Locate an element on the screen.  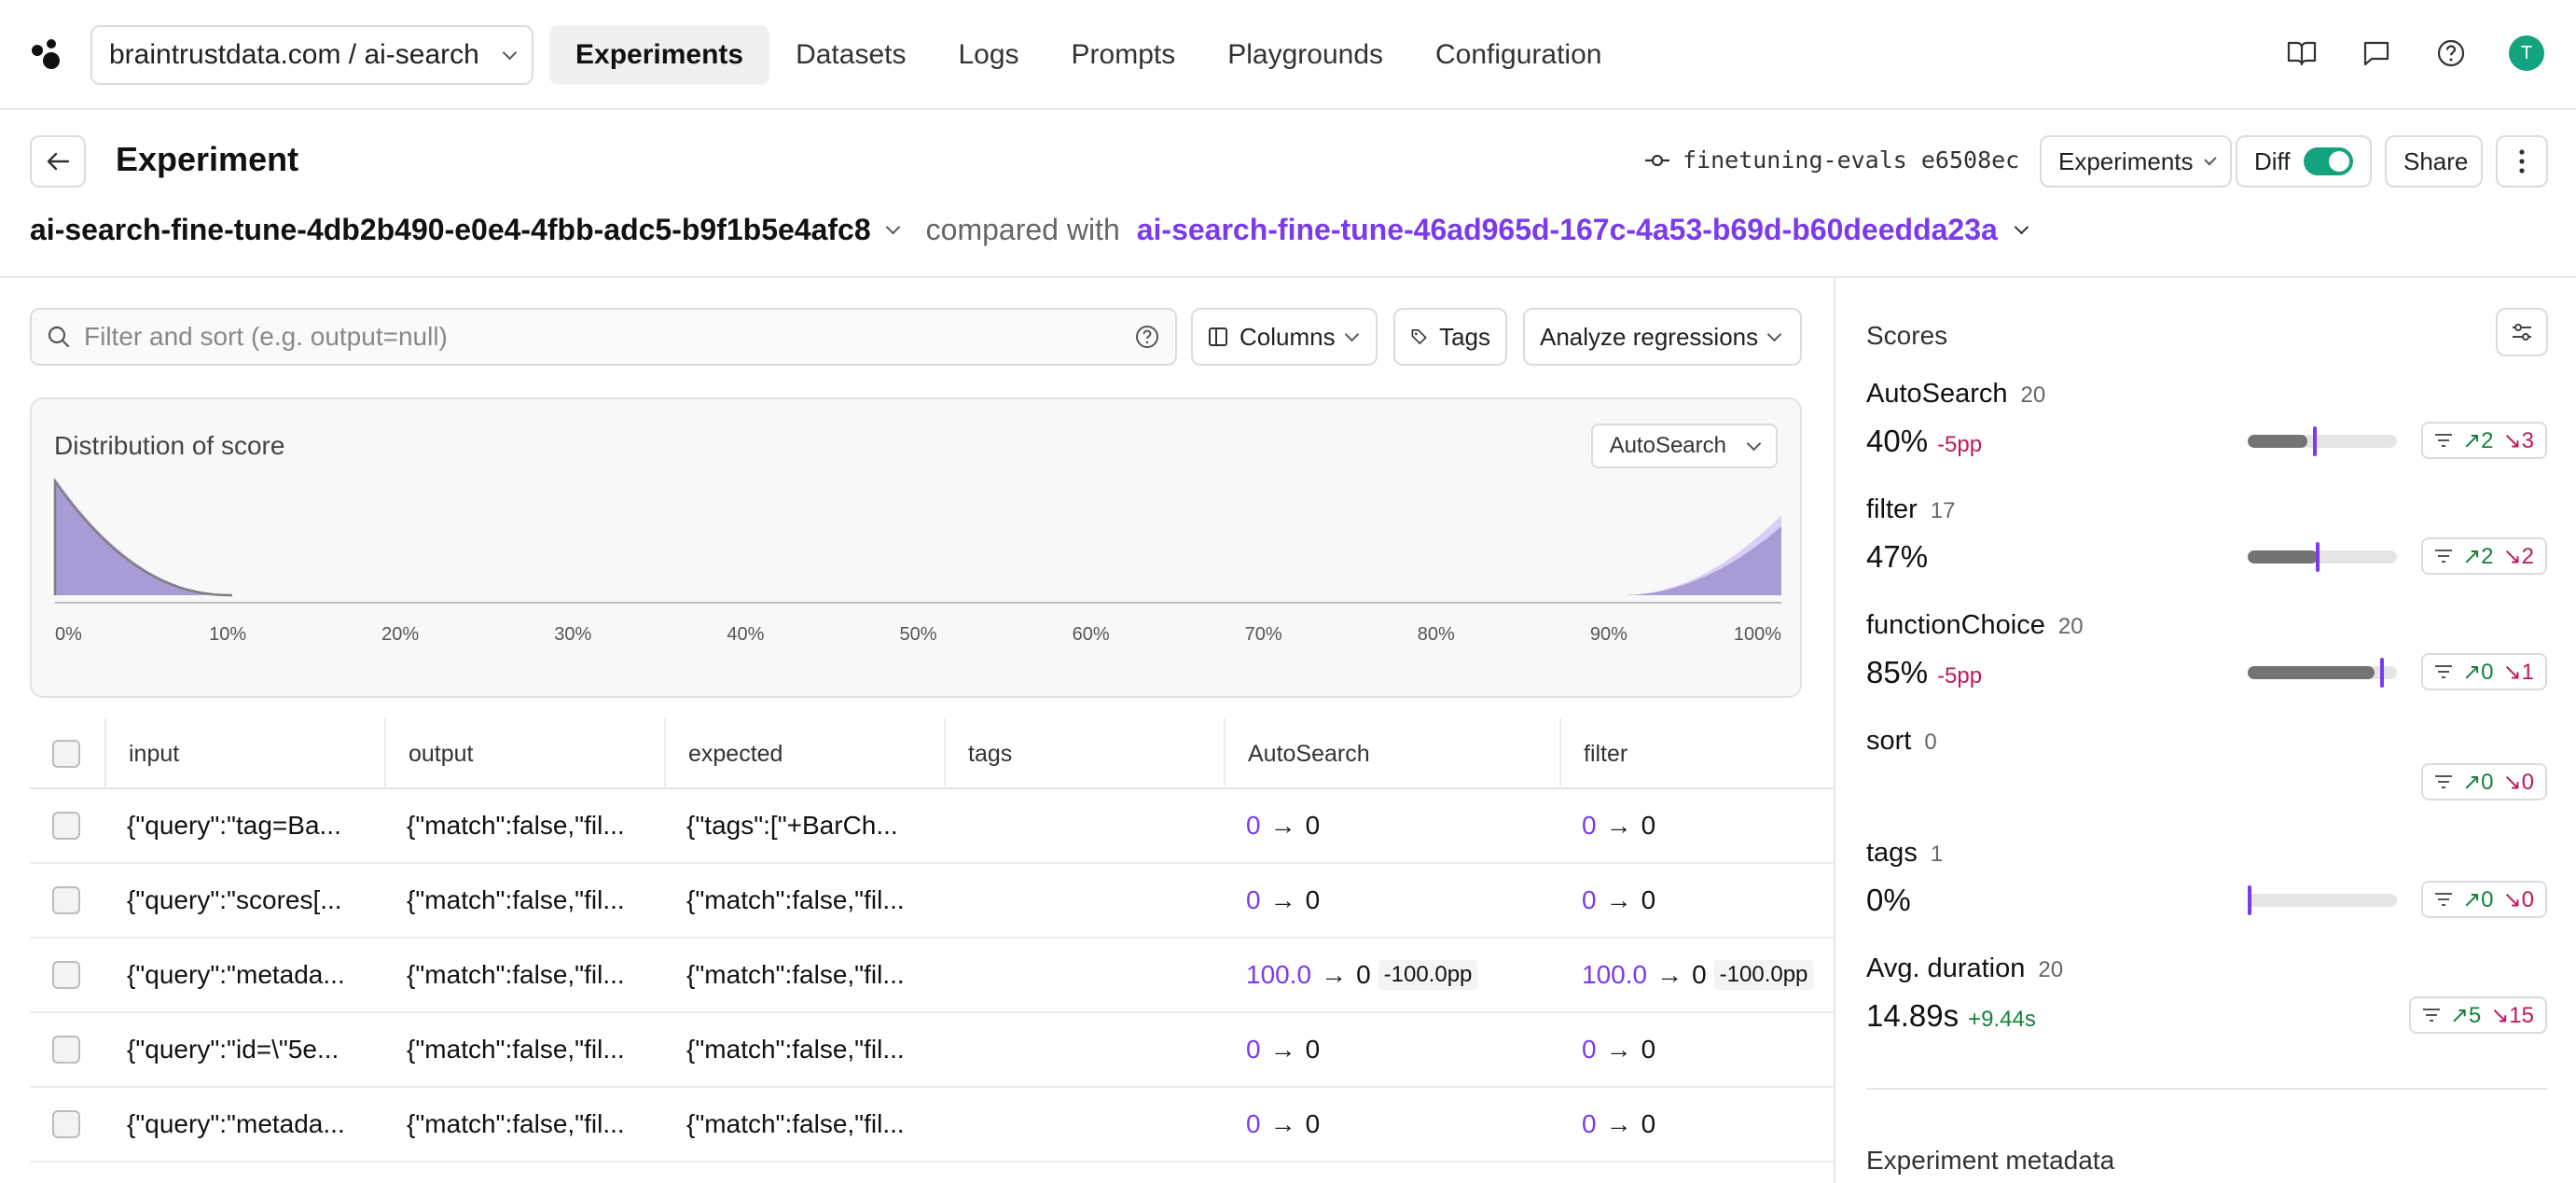
experiments-dropdown: Experiments is located at coordinates (2136, 161).